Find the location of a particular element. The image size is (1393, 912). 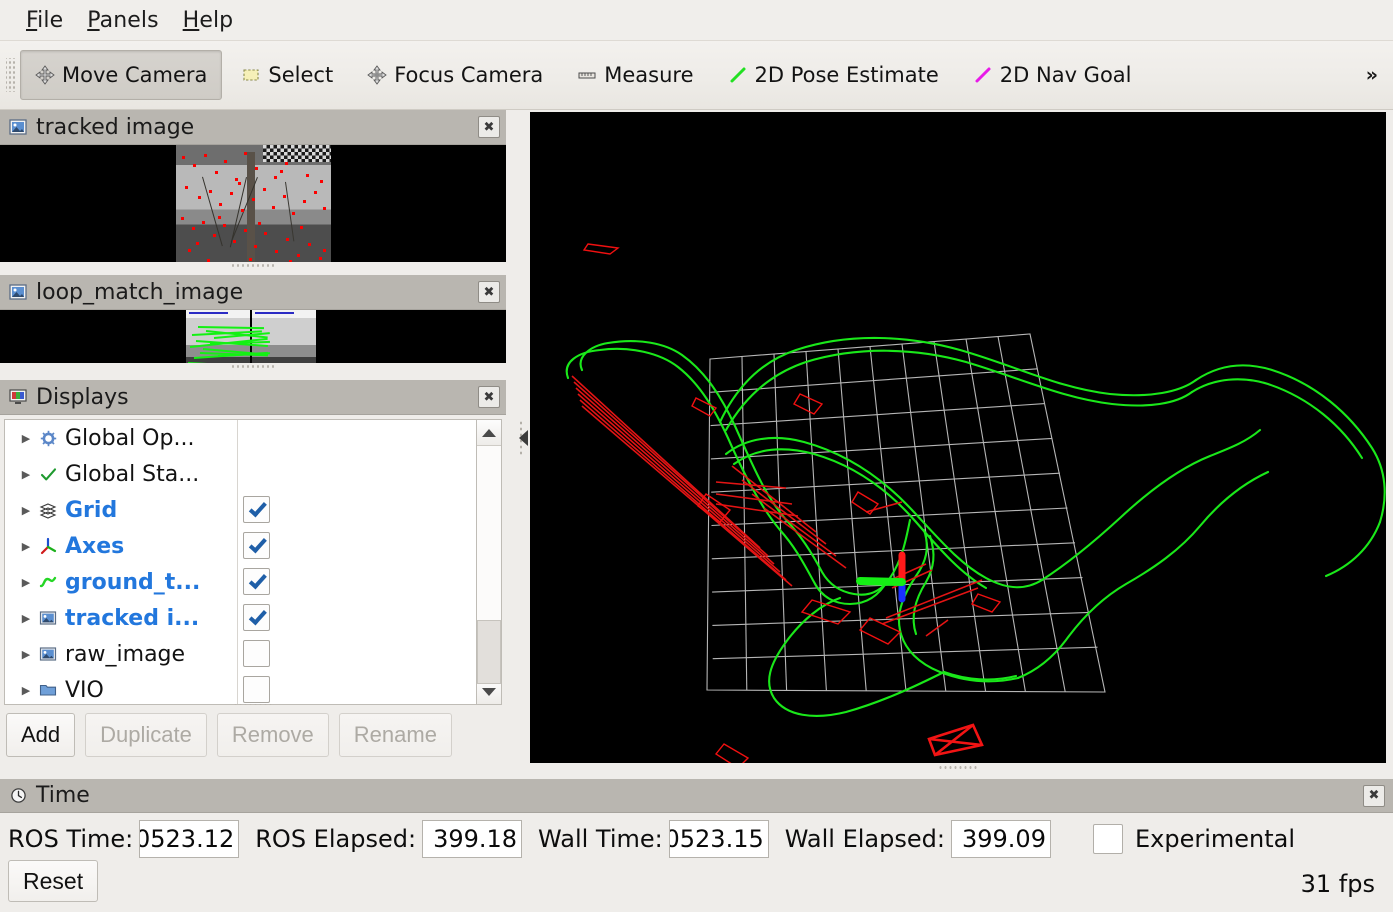

tool-focus-camera: Focus Camera is located at coordinates (455, 75).